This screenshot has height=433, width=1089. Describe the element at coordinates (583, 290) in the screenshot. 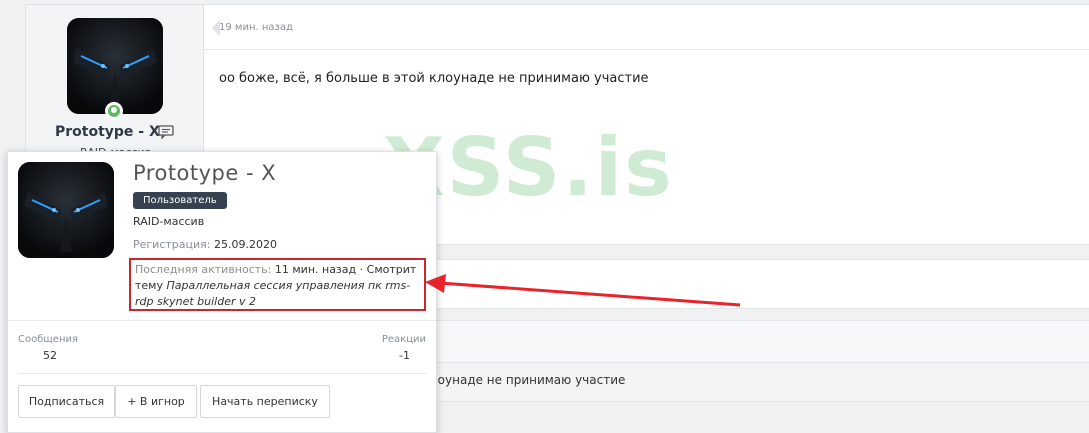

I see `annotation-arrow` at that location.